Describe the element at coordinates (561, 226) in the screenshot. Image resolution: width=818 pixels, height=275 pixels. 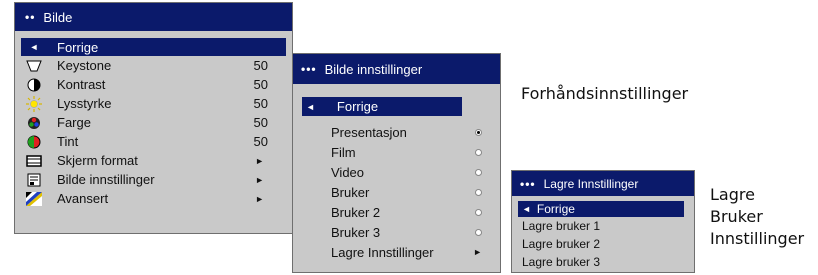
I see `save-item-label: Lagre bruker 1` at that location.